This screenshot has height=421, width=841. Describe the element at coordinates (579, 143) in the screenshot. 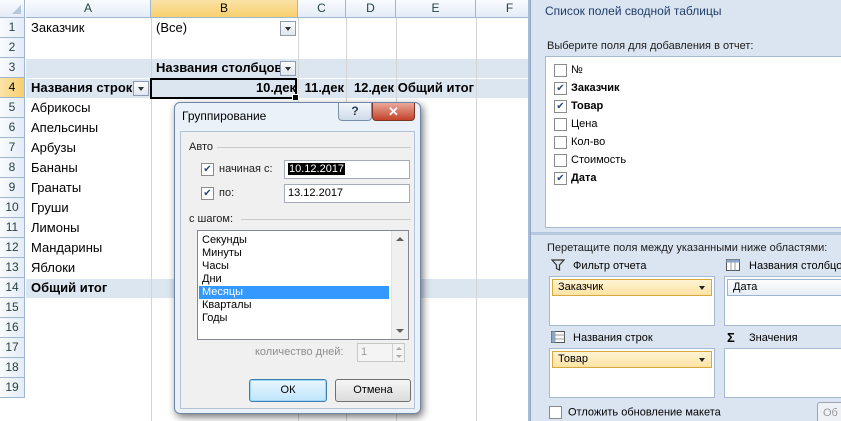

I see `field-item: Кол-во` at that location.